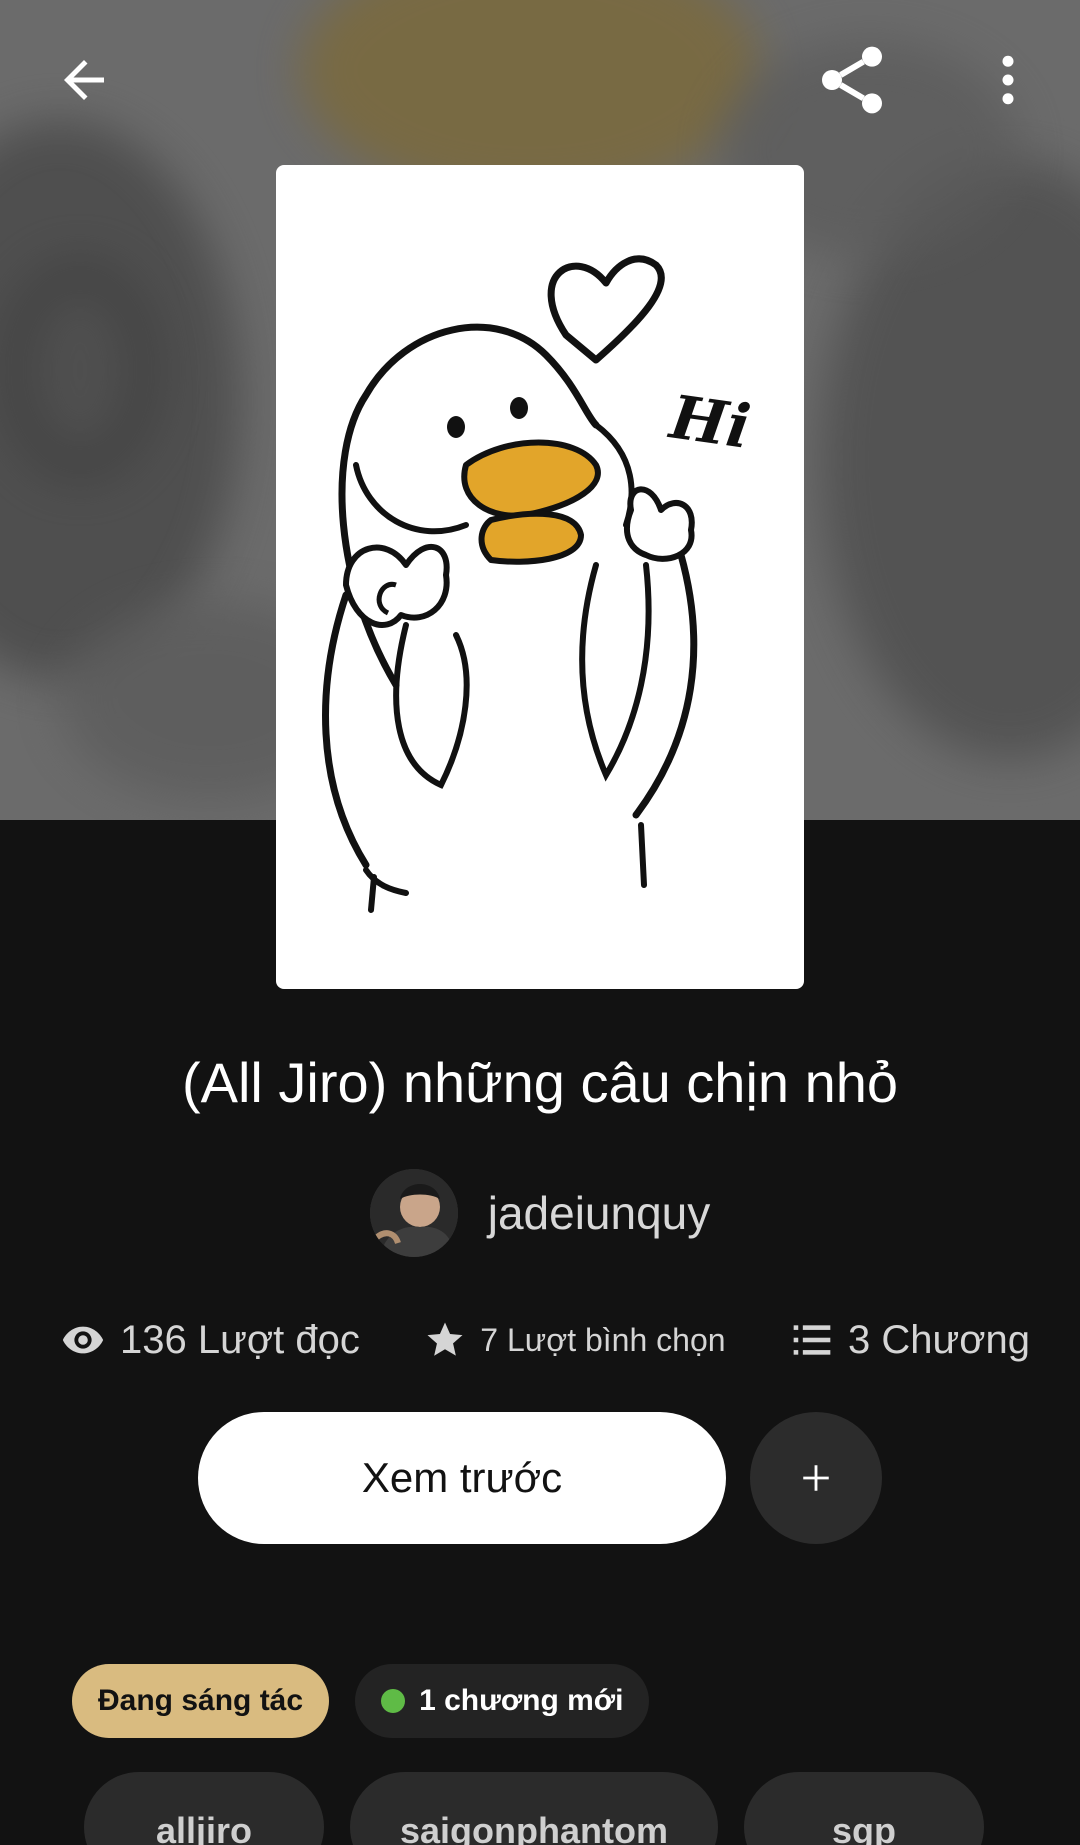 The height and width of the screenshot is (1845, 1080). Describe the element at coordinates (864, 1808) in the screenshot. I see `tag-chip: sgp` at that location.